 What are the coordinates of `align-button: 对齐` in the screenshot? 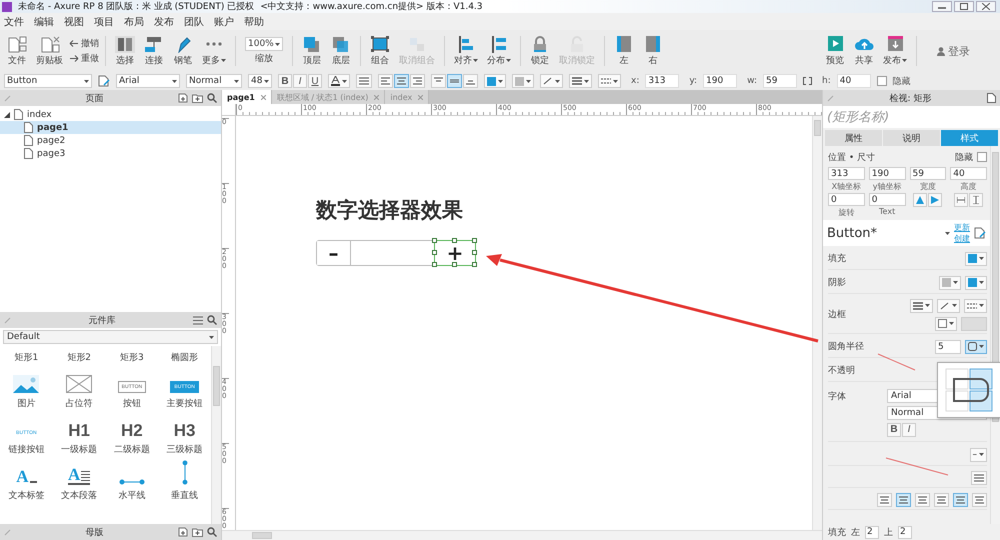 It's located at (466, 51).